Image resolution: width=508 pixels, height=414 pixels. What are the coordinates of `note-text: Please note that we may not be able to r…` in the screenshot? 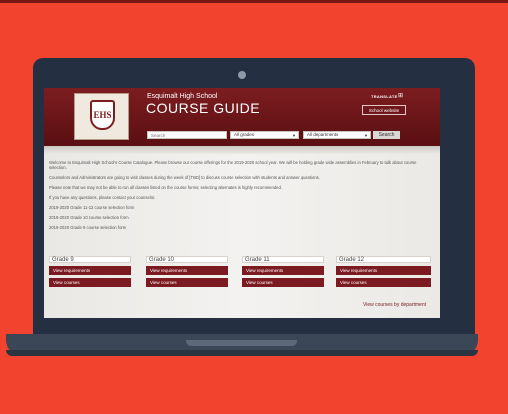 It's located at (165, 187).